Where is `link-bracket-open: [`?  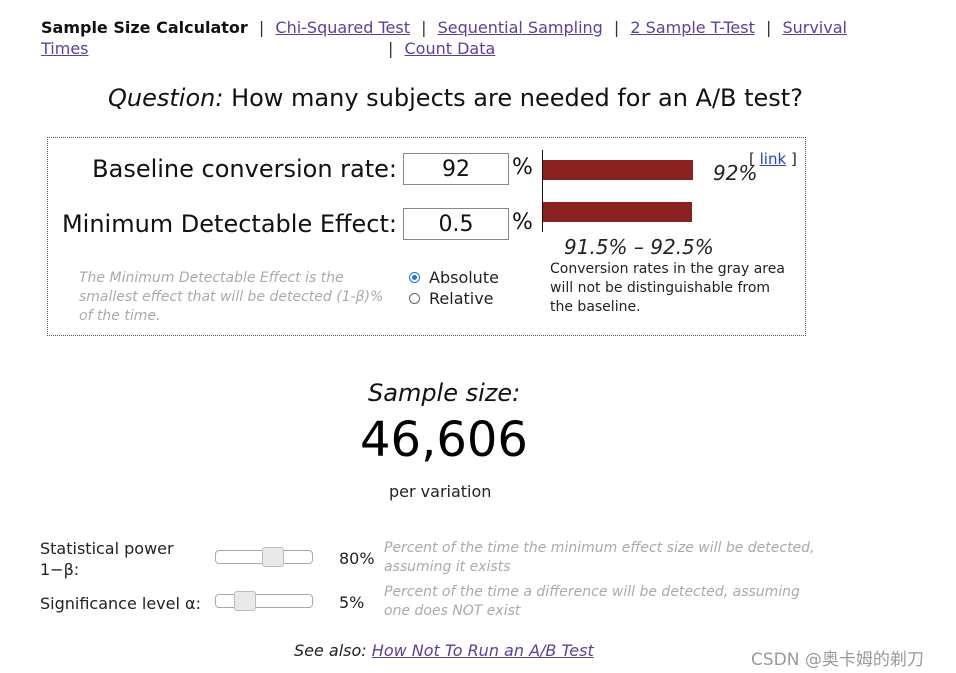
link-bracket-open: [ is located at coordinates (752, 159).